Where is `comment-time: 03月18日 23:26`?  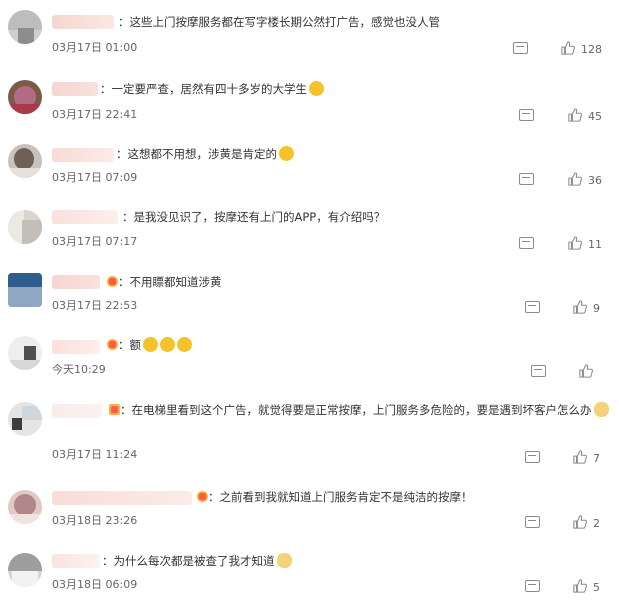 comment-time: 03月18日 23:26 is located at coordinates (95, 520).